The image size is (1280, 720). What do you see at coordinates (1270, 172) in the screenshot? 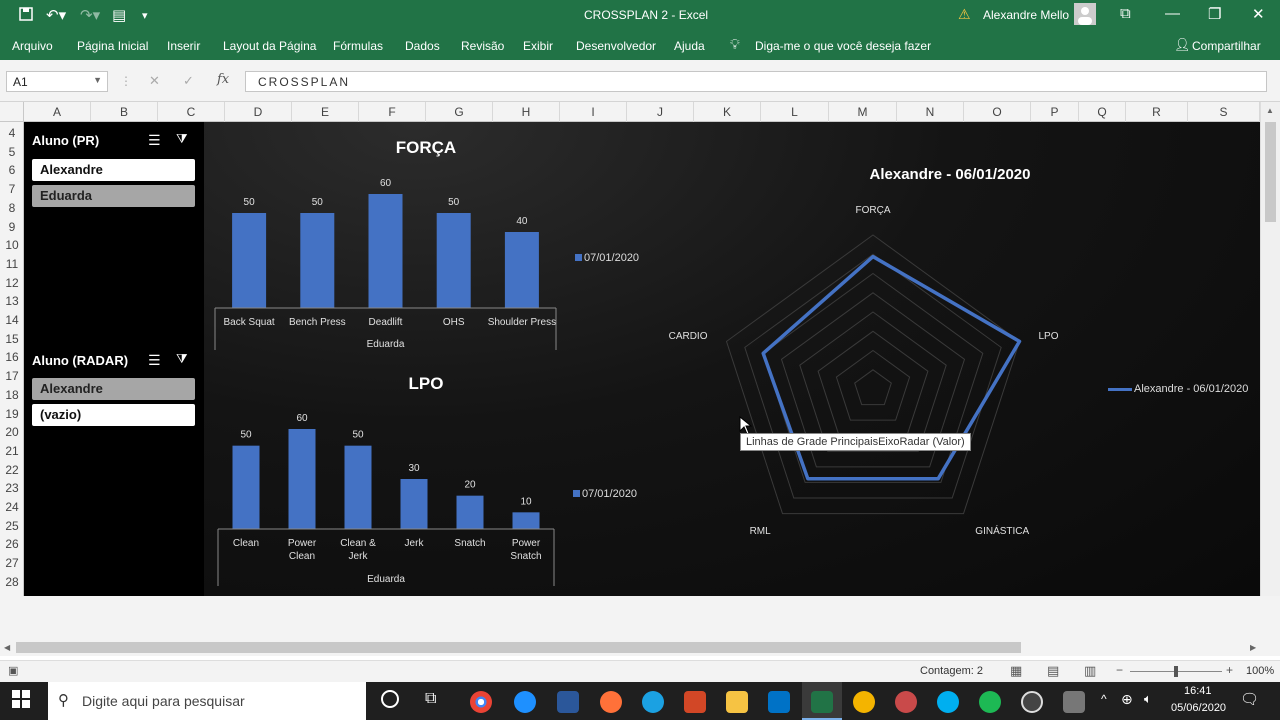
I see `scroll-thumb` at bounding box center [1270, 172].